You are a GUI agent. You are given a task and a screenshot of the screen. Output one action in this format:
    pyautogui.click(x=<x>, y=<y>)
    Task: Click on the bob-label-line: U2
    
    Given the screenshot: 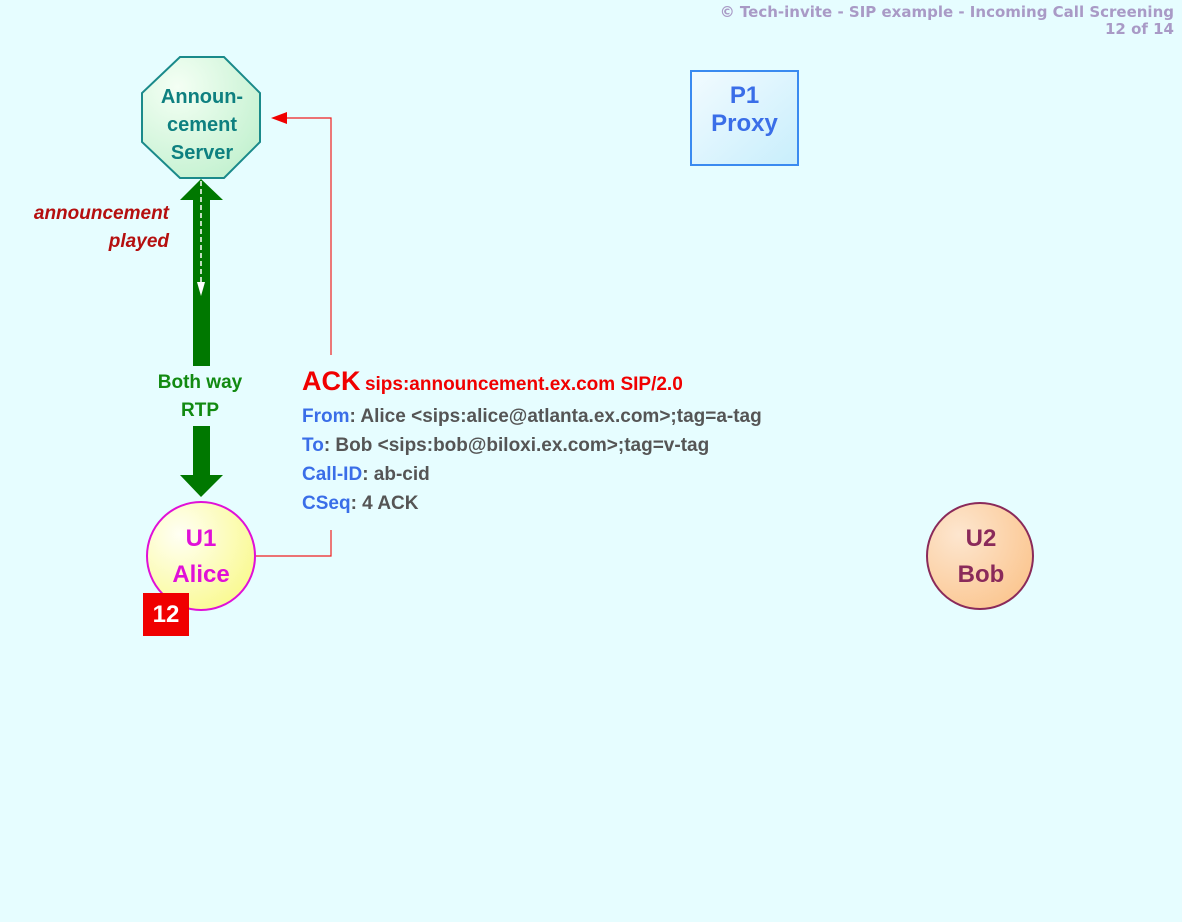 What is the action you would take?
    pyautogui.click(x=981, y=538)
    